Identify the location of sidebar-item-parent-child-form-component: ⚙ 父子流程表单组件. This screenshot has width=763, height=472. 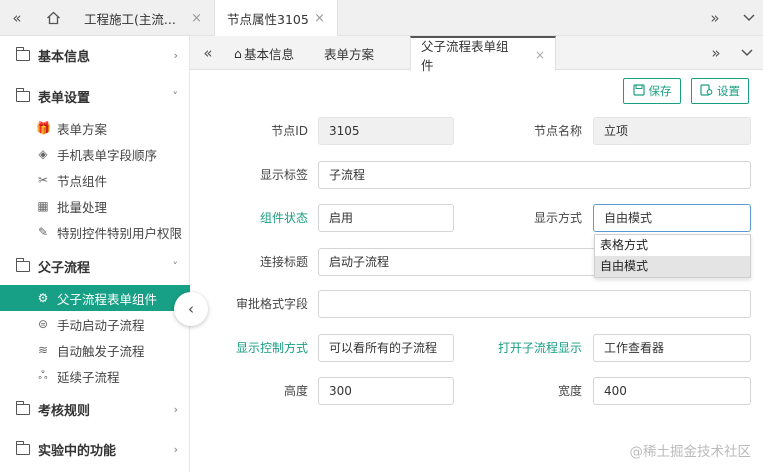
(95, 298).